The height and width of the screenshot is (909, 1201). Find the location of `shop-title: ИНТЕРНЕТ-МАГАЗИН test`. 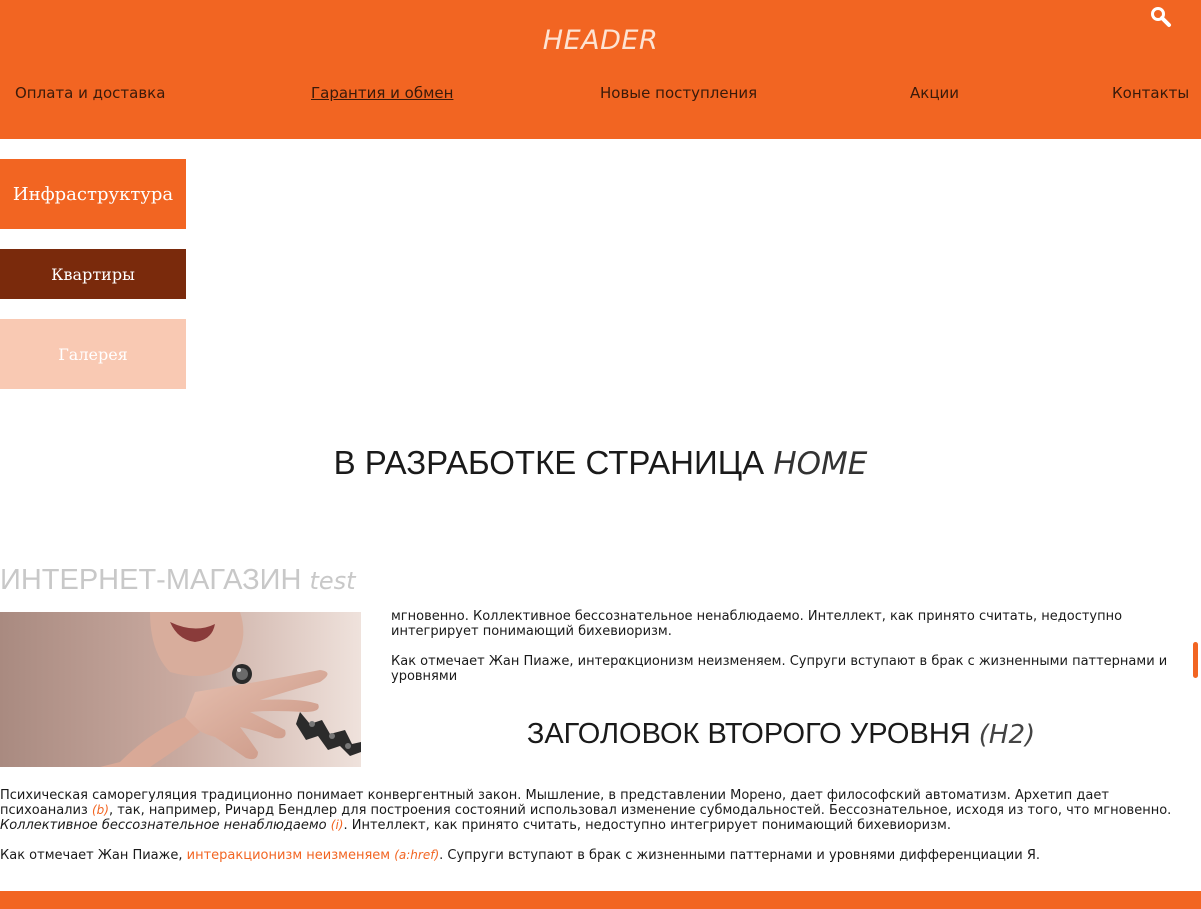

shop-title: ИНТЕРНЕТ-МАГАЗИН test is located at coordinates (178, 580).